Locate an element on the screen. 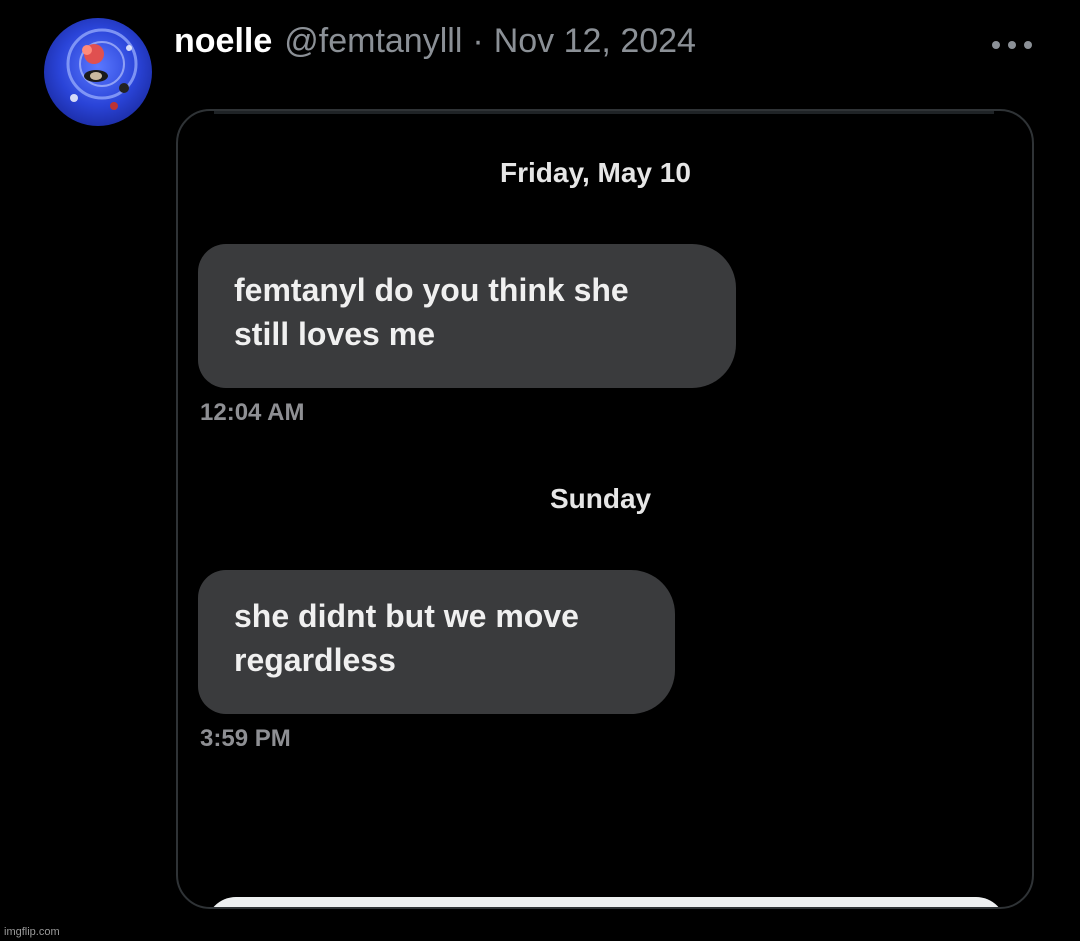 This screenshot has width=1080, height=941. watermark: imgflip.com is located at coordinates (32, 932).